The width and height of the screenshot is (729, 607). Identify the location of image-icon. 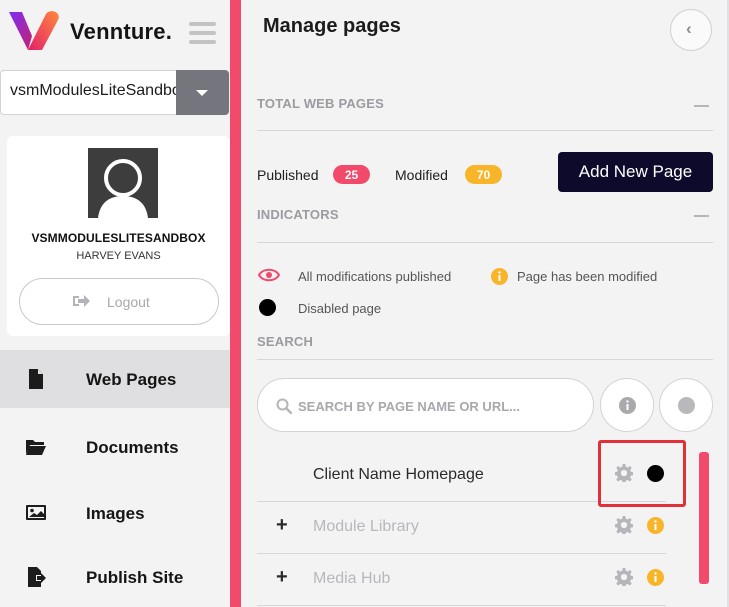
(36, 512).